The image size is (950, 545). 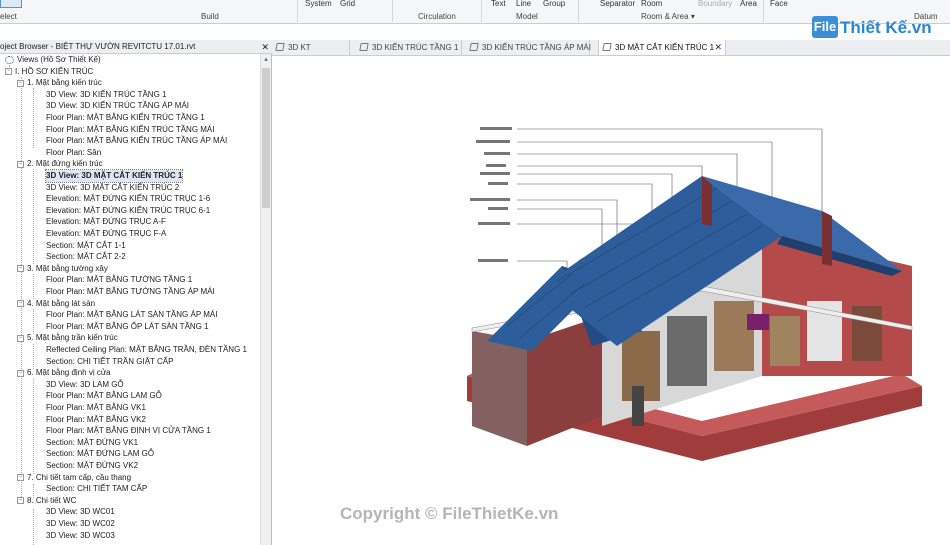 I want to click on tab-3d-kt: 3D KT, so click(x=311, y=47).